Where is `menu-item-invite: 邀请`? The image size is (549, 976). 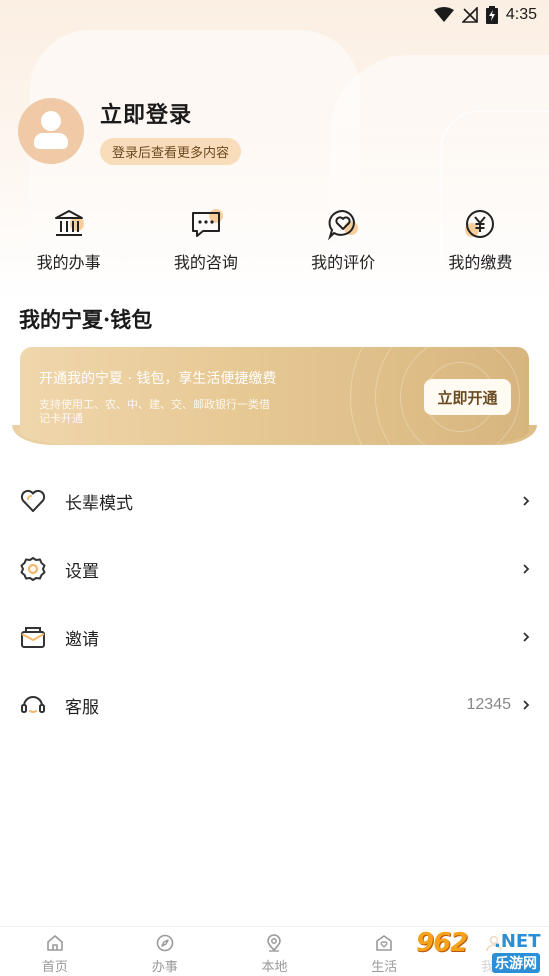 menu-item-invite: 邀请 is located at coordinates (274, 637).